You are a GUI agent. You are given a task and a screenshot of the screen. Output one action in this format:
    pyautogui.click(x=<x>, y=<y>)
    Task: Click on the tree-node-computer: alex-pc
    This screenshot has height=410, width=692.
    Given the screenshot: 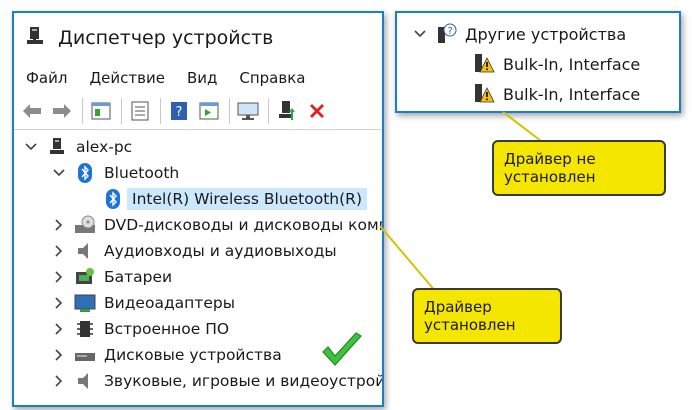 What is the action you would take?
    pyautogui.click(x=78, y=147)
    